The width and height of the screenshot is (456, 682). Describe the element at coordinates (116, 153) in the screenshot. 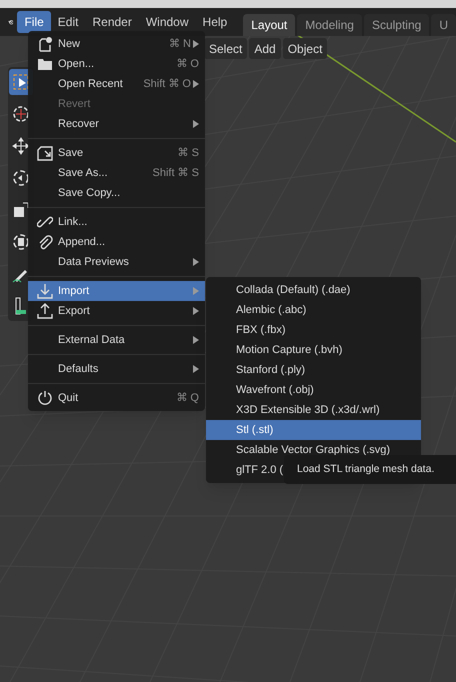

I see `menu-entry: Save ⌘ S` at that location.